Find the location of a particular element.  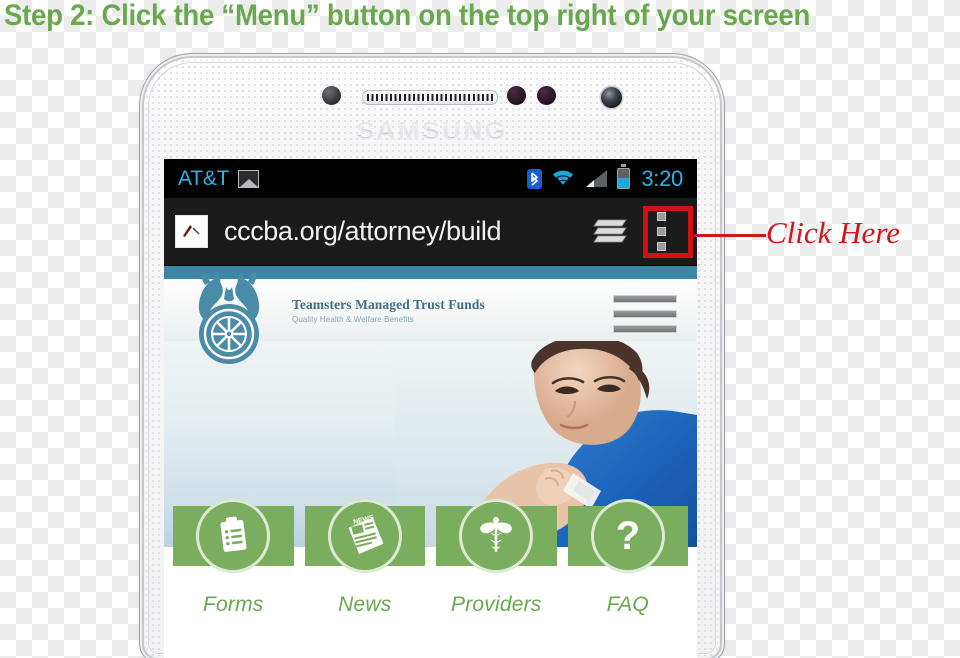

hamburger-menu-icon is located at coordinates (645, 314).